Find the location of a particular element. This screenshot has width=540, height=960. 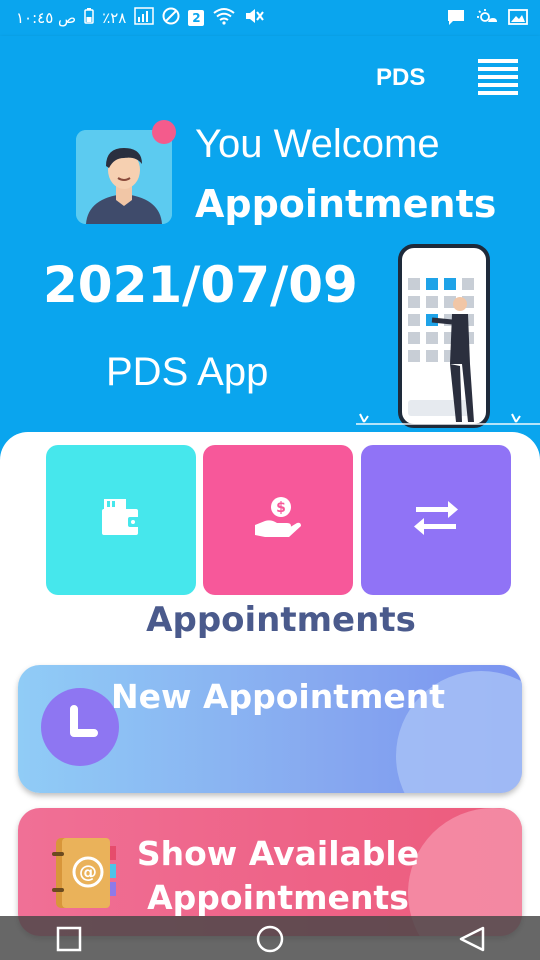

tile-transfer is located at coordinates (436, 520).